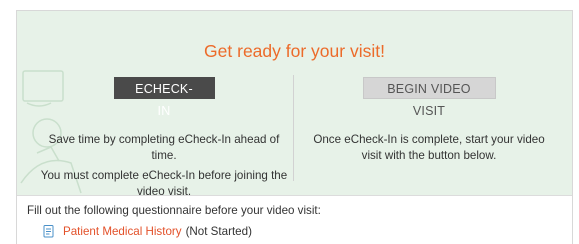 The image size is (579, 244). Describe the element at coordinates (48, 231) in the screenshot. I see `document-icon` at that location.